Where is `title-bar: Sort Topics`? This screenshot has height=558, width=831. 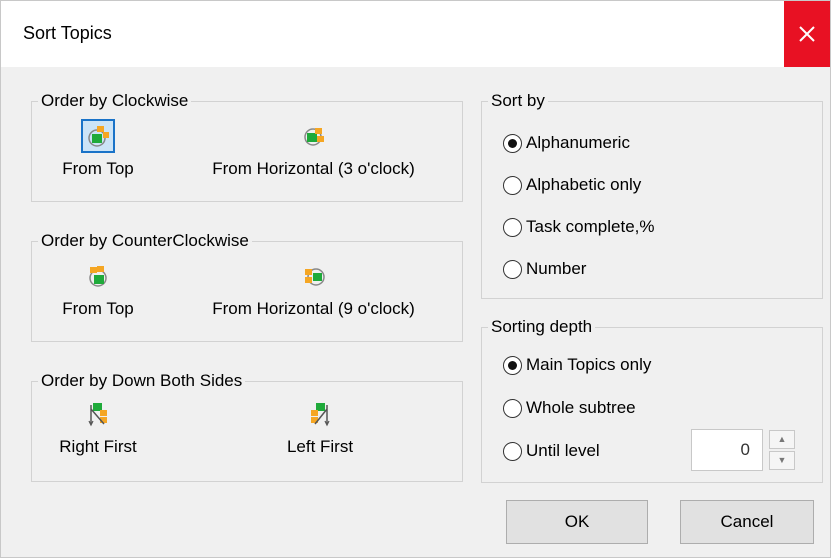
title-bar: Sort Topics is located at coordinates (415, 34).